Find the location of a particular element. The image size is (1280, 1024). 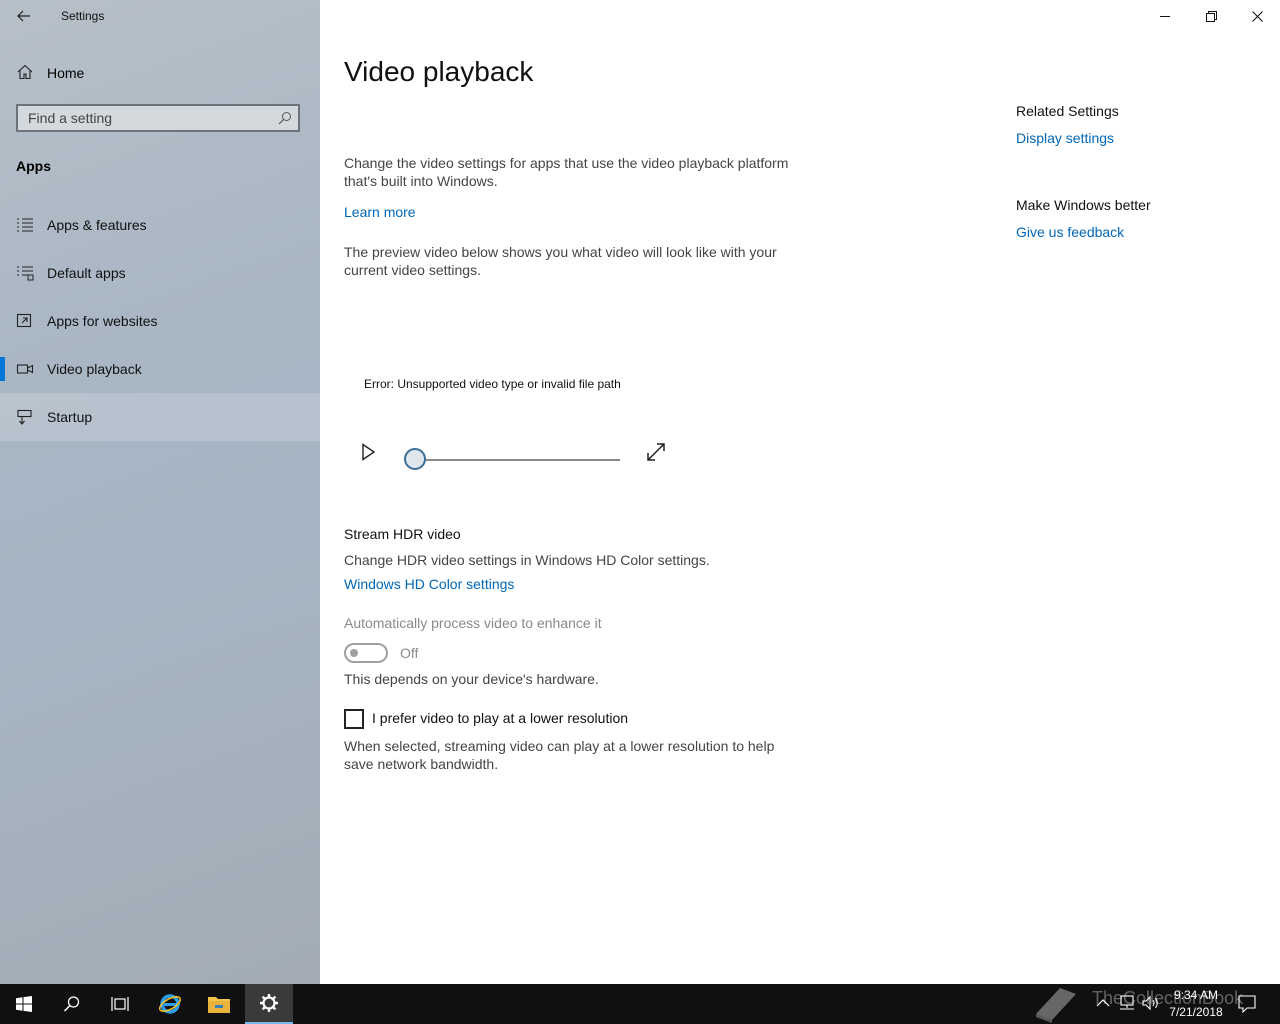

hardware-note: This depends on your device's hardware. is located at coordinates (471, 679).